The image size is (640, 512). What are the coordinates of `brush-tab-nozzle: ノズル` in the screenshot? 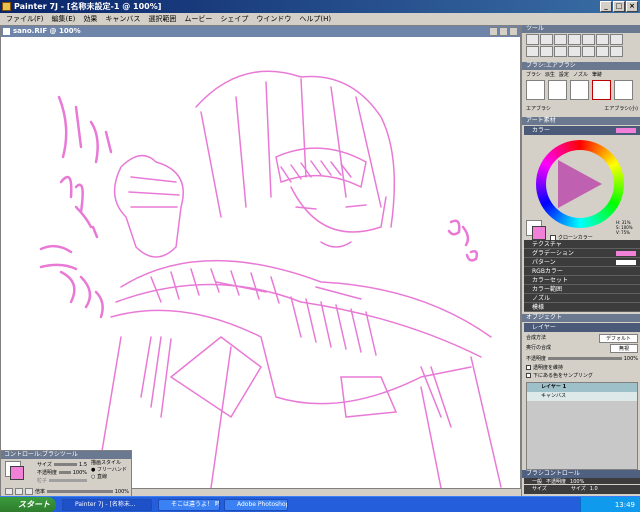 It's located at (580, 74).